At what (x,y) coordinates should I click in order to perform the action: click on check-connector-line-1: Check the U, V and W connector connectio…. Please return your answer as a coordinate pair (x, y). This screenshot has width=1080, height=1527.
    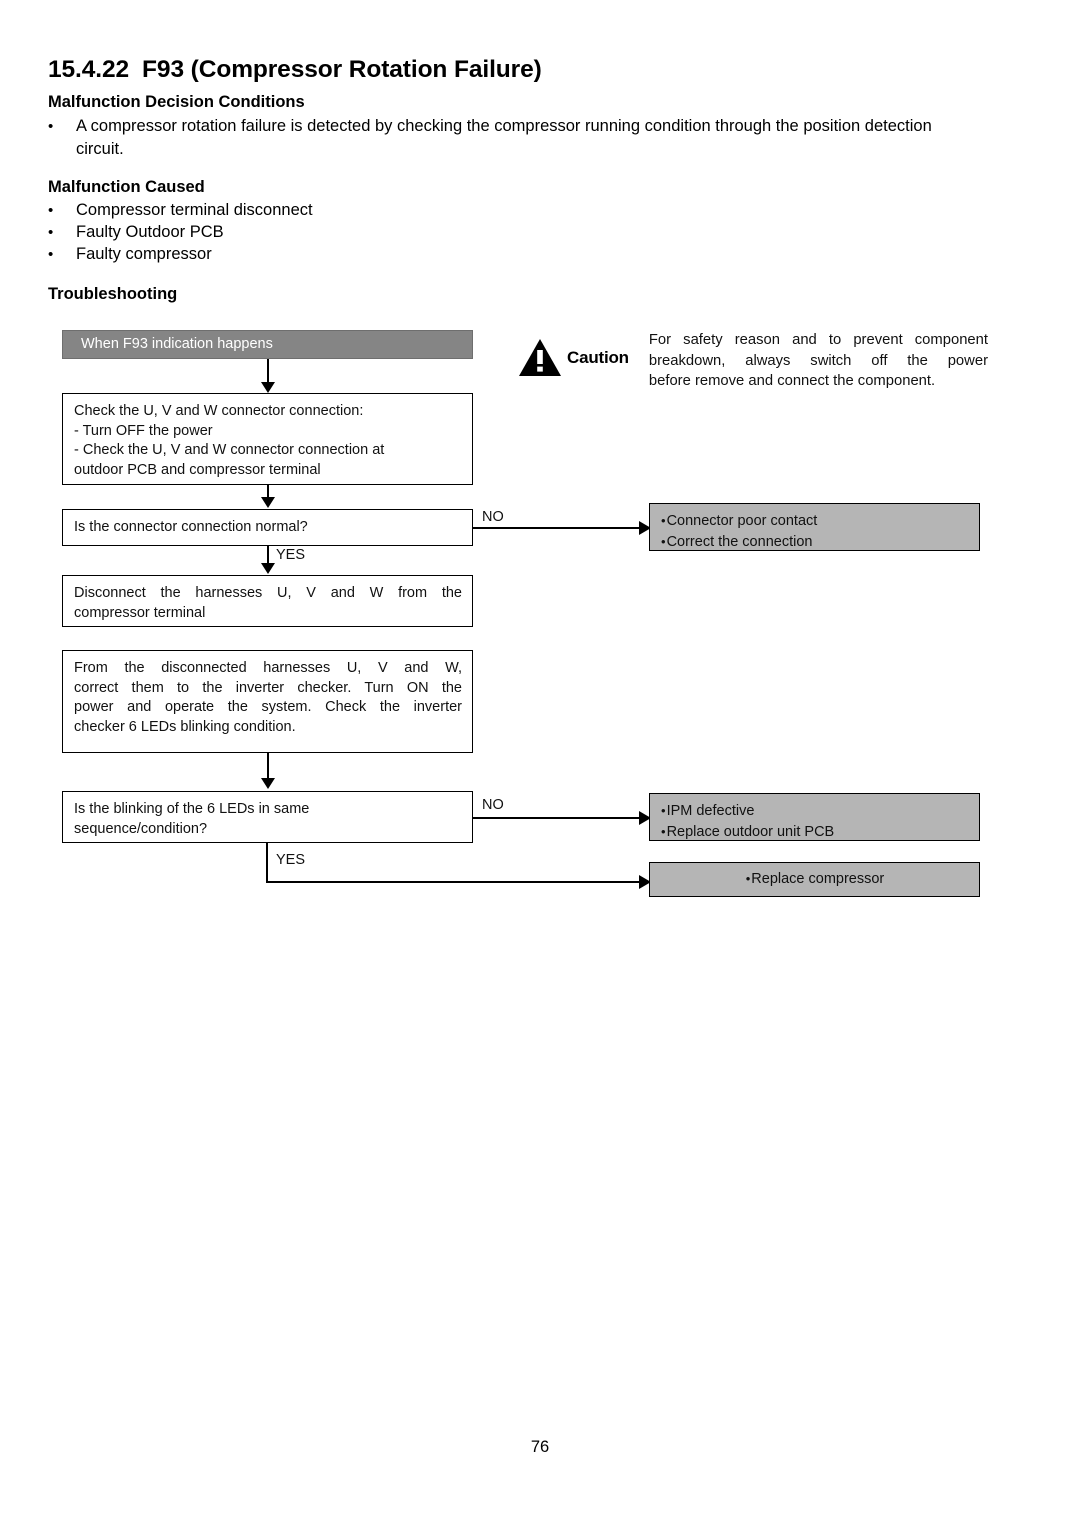
    Looking at the image, I should click on (219, 411).